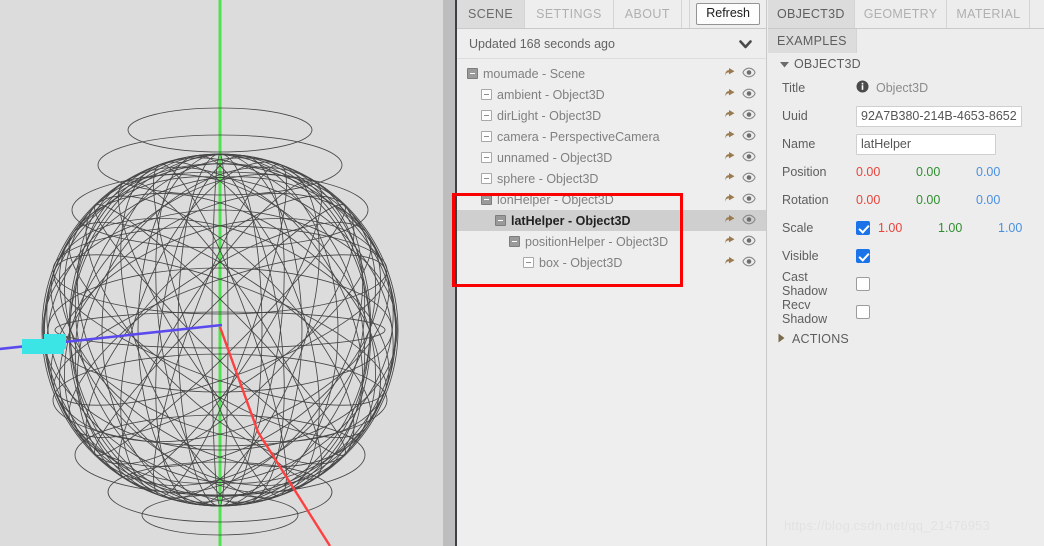  What do you see at coordinates (886, 172) in the screenshot?
I see `position-x: 0.00` at bounding box center [886, 172].